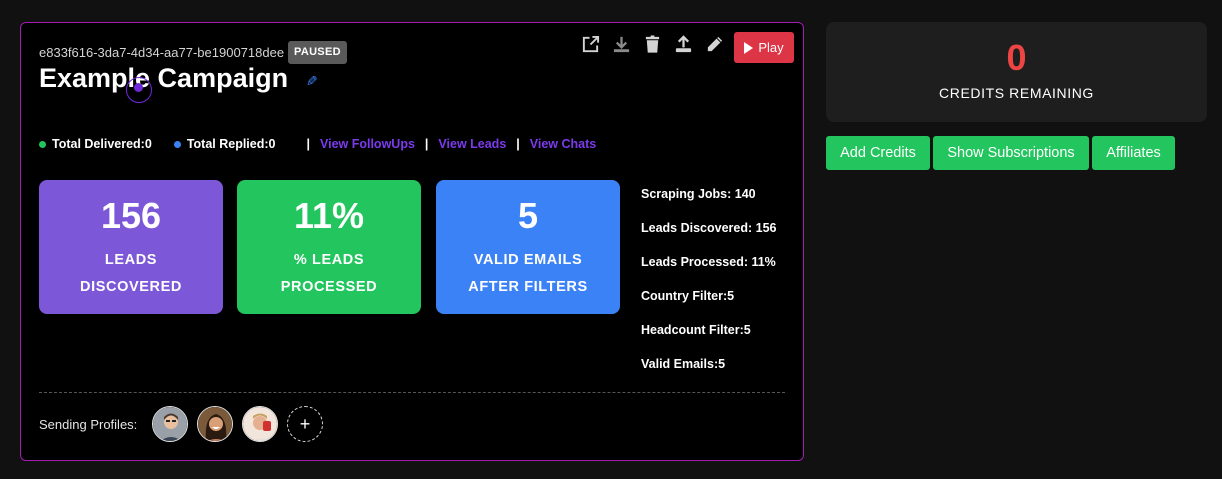 Image resolution: width=1222 pixels, height=479 pixels. What do you see at coordinates (317, 52) in the screenshot?
I see `status-badge: PAUSED` at bounding box center [317, 52].